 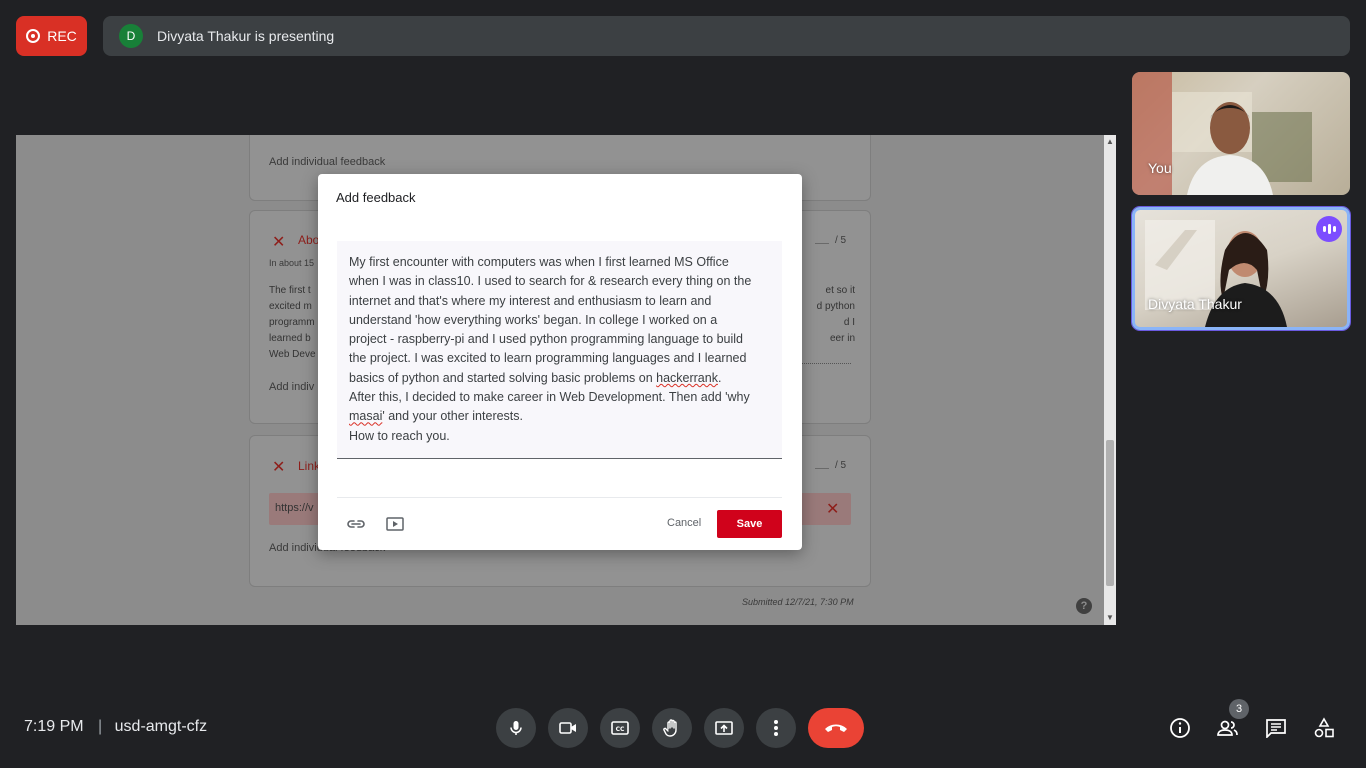 I want to click on leave-call-button, so click(x=836, y=728).